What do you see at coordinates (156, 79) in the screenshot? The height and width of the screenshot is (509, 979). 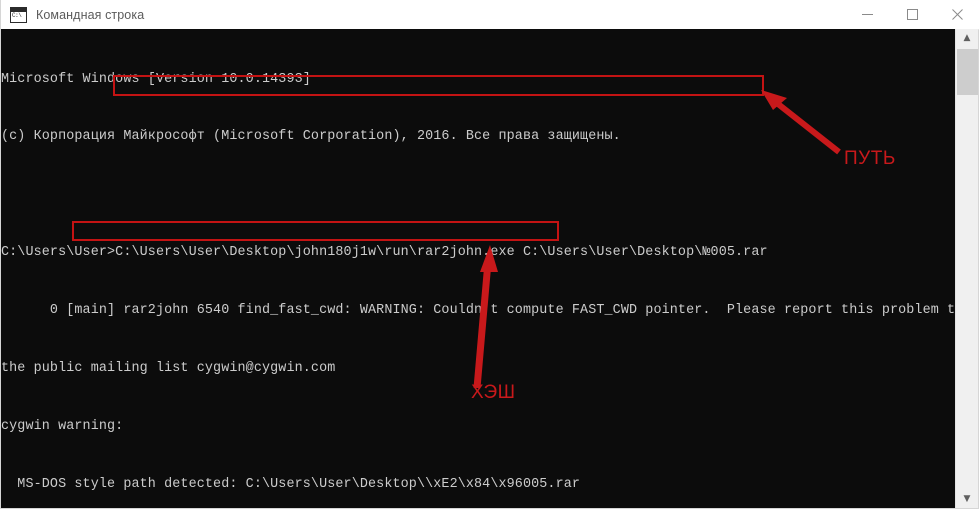 I see `console-line: Microsoft Windows [Version 10.0.14393]` at bounding box center [156, 79].